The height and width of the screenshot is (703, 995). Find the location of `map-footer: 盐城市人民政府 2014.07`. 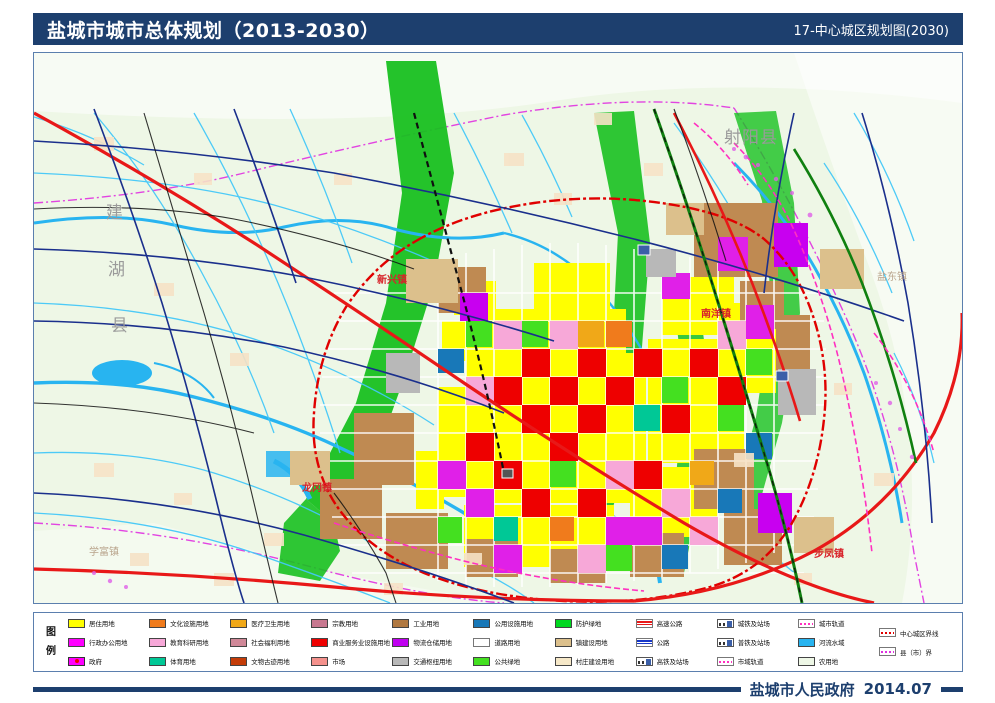

map-footer: 盐城市人民政府 2014.07 is located at coordinates (498, 689).